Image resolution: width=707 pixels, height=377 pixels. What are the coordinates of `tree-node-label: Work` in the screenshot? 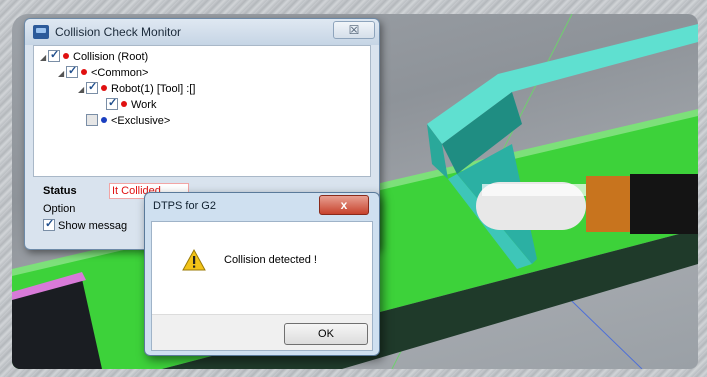 It's located at (144, 105).